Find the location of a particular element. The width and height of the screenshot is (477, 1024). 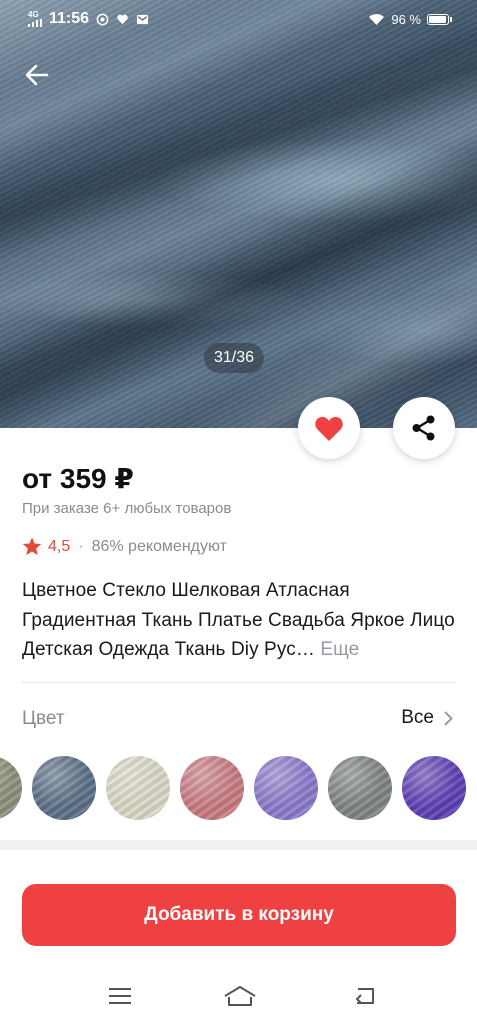

all-colors-link: Все is located at coordinates (427, 718).